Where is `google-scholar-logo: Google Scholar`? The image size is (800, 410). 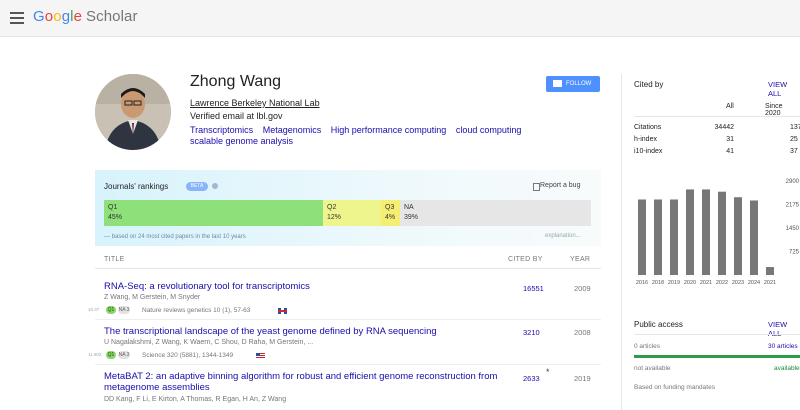 google-scholar-logo: Google Scholar is located at coordinates (85, 16).